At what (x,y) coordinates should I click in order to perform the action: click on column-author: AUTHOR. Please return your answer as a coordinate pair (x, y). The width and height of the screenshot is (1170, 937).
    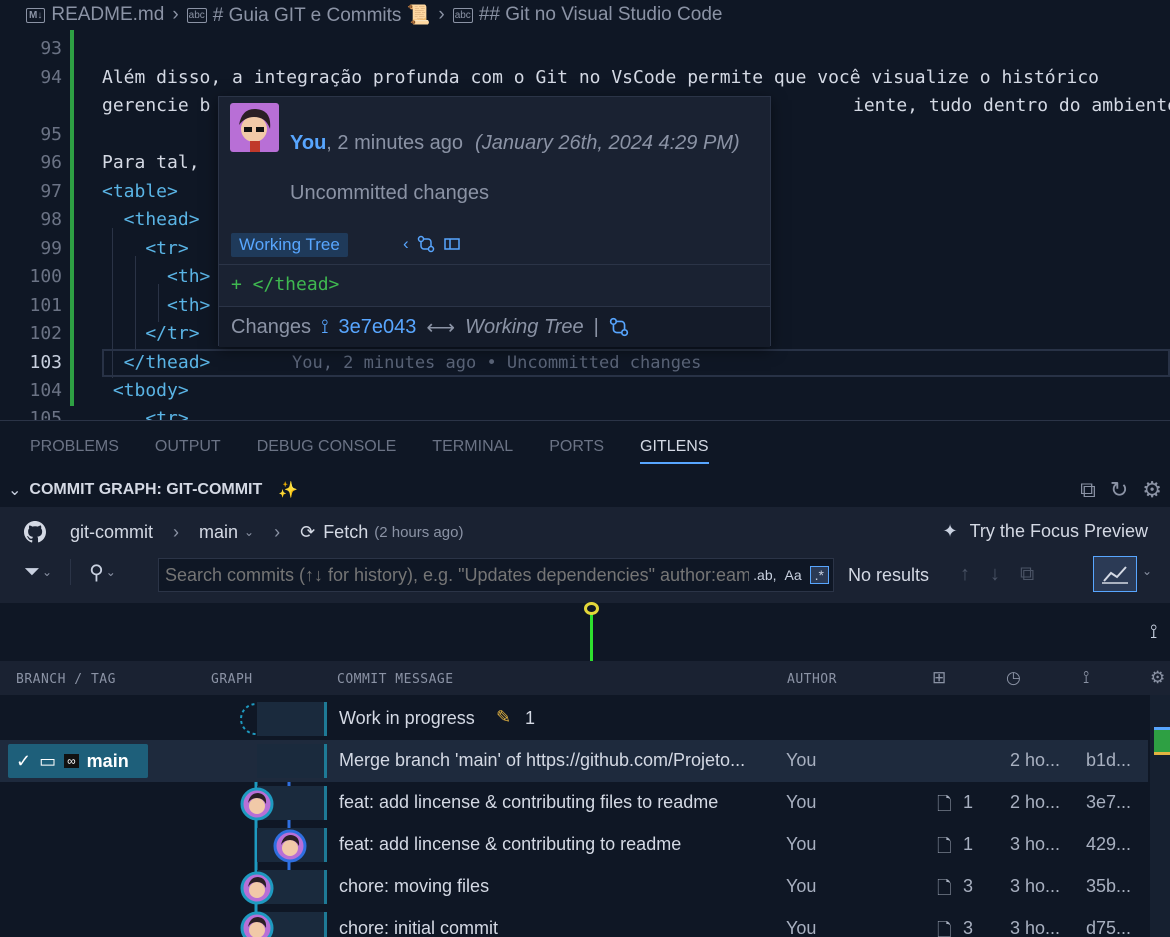
    Looking at the image, I should click on (812, 679).